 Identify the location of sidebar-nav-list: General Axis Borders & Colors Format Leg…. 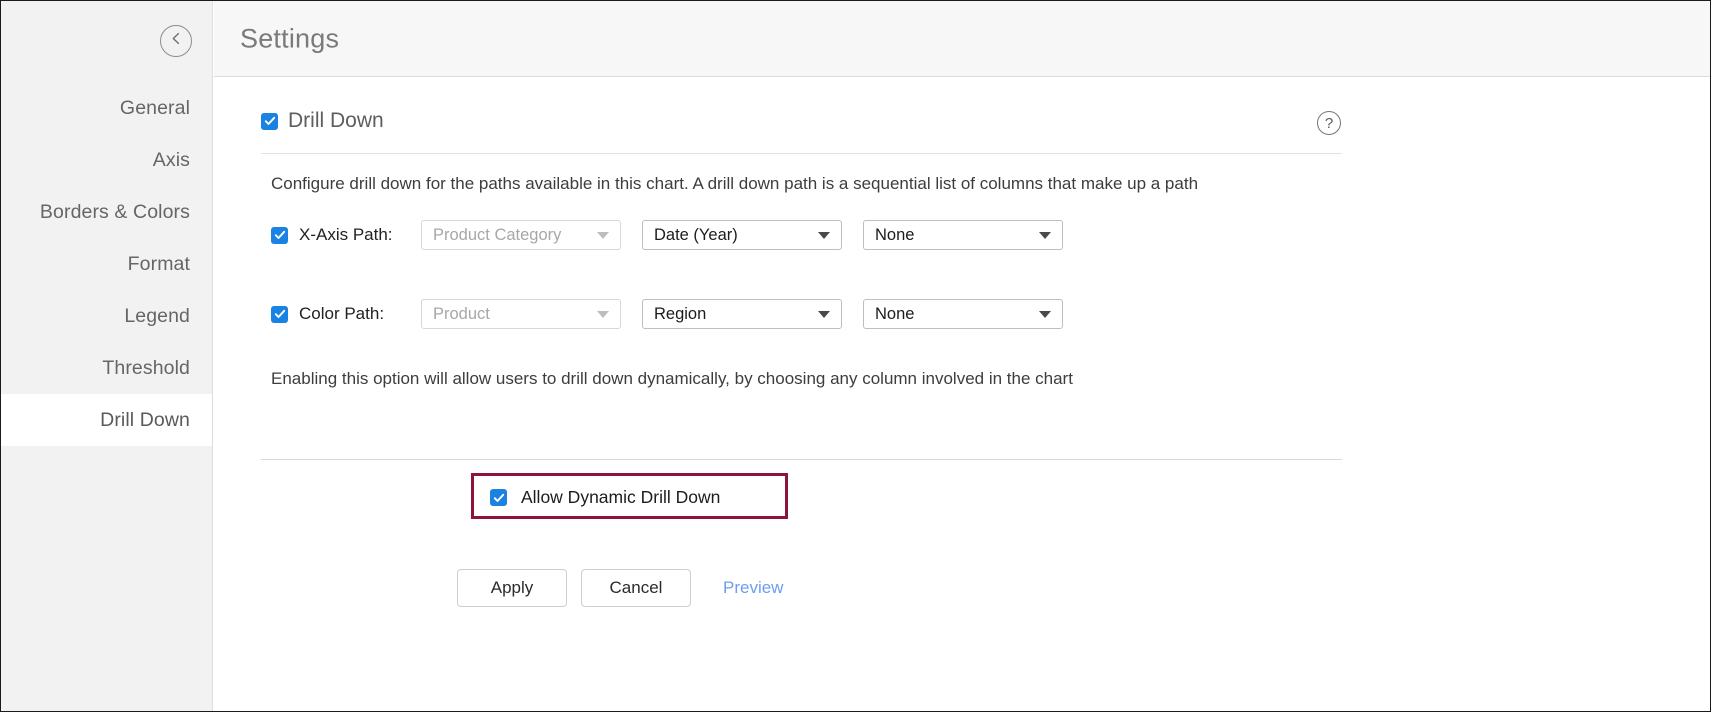
(106, 264).